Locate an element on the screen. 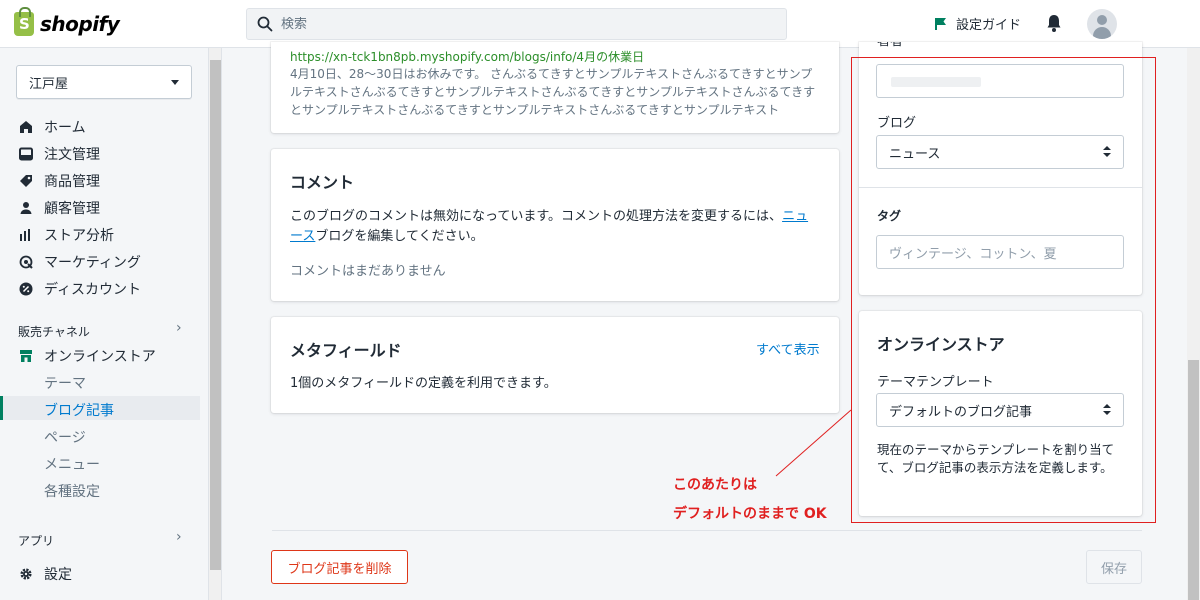  author-label: 著者 is located at coordinates (890, 48).